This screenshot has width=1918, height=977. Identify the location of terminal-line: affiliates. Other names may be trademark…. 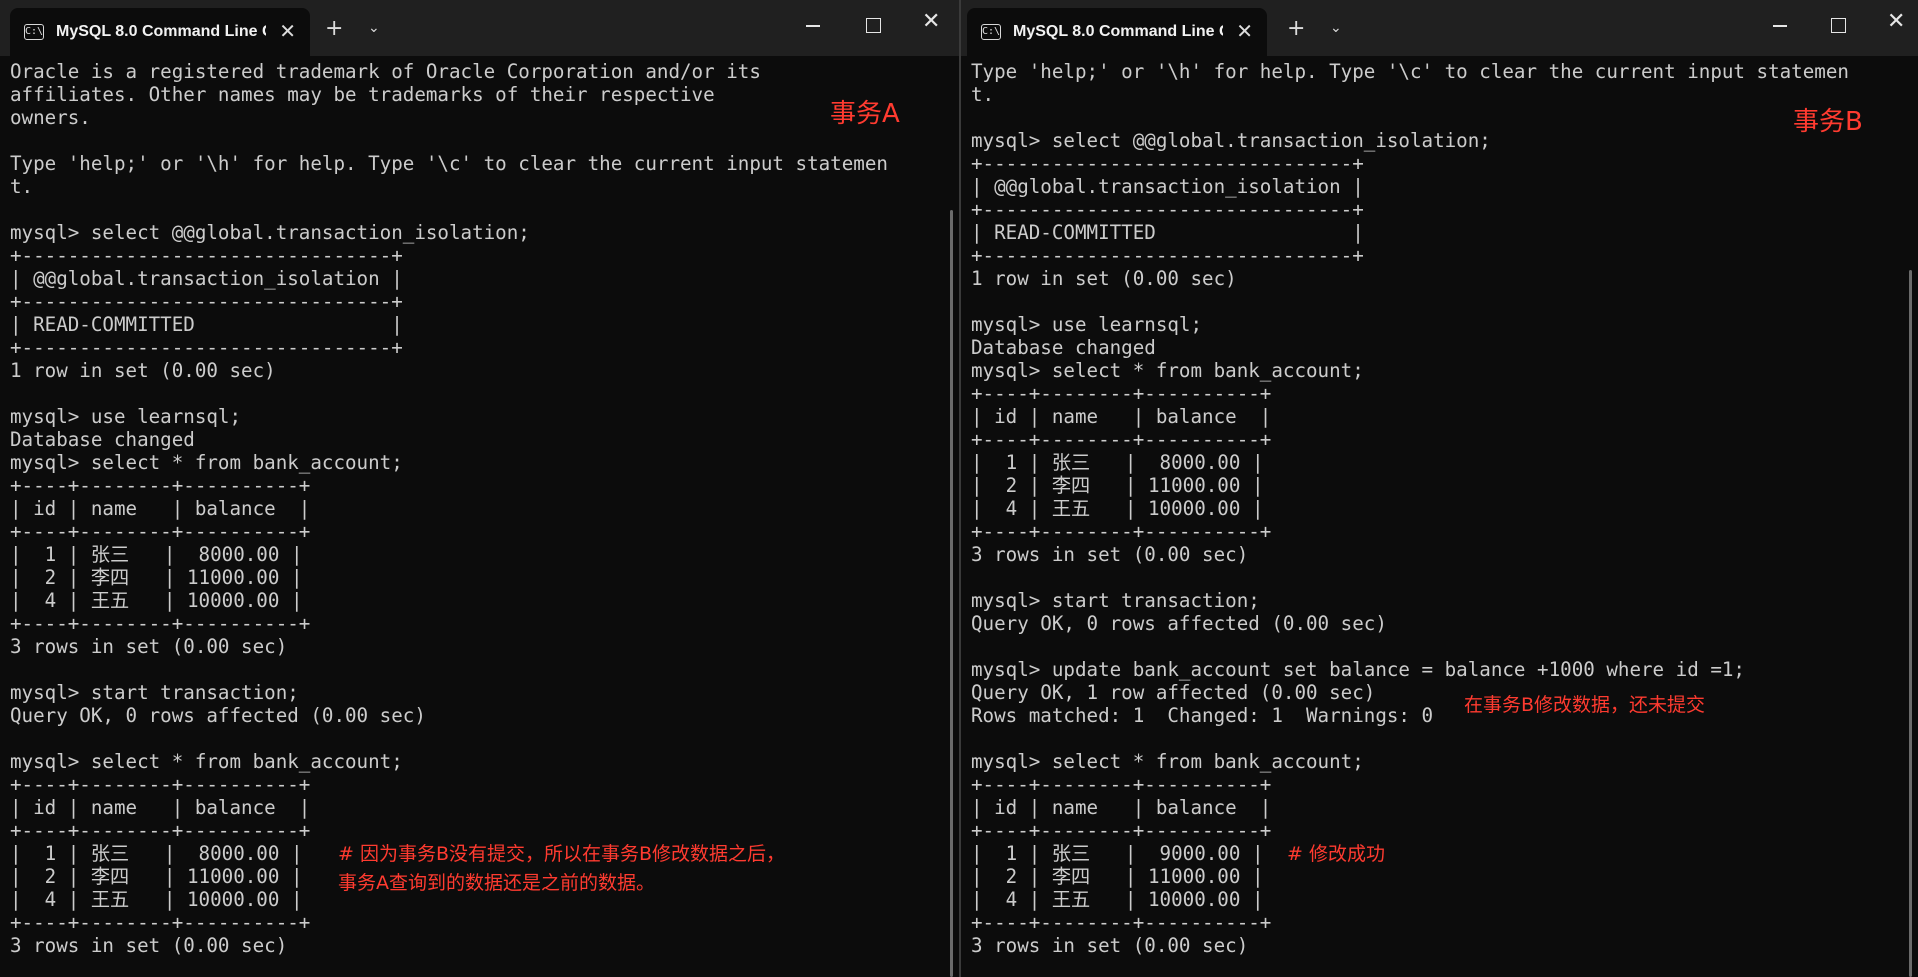
(362, 94).